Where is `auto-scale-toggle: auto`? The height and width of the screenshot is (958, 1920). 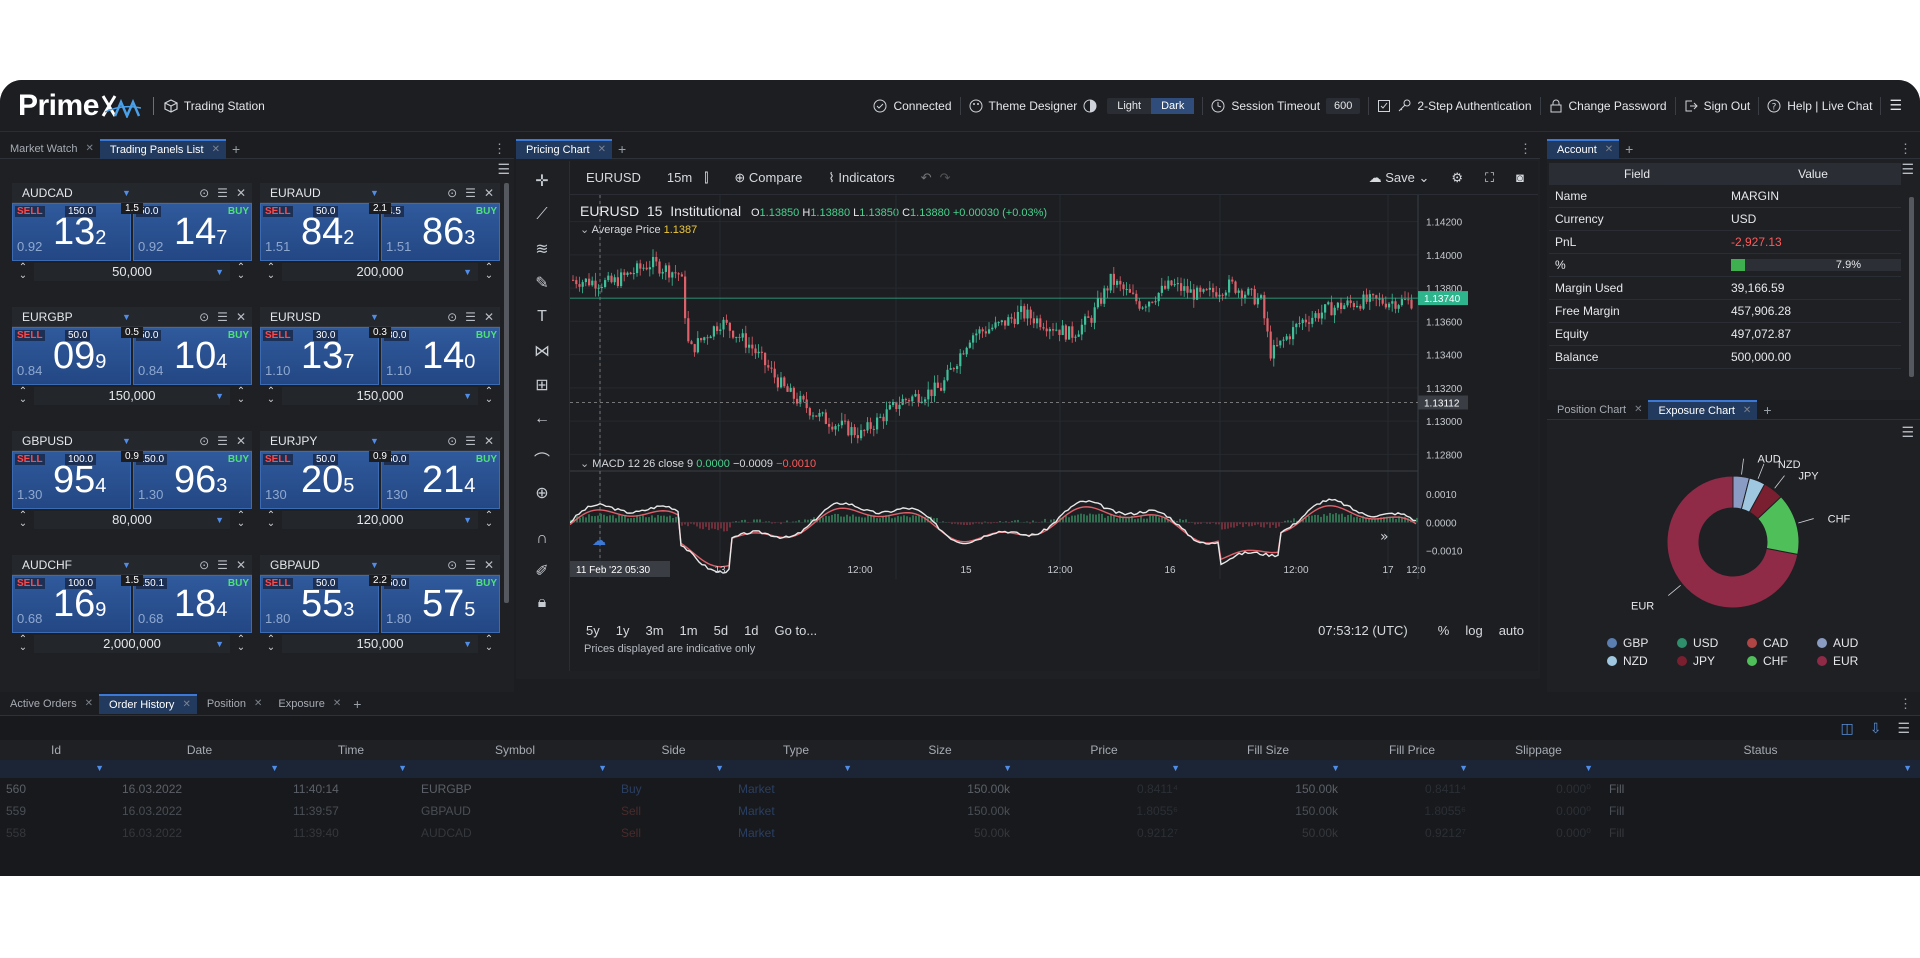
auto-scale-toggle: auto is located at coordinates (1511, 630).